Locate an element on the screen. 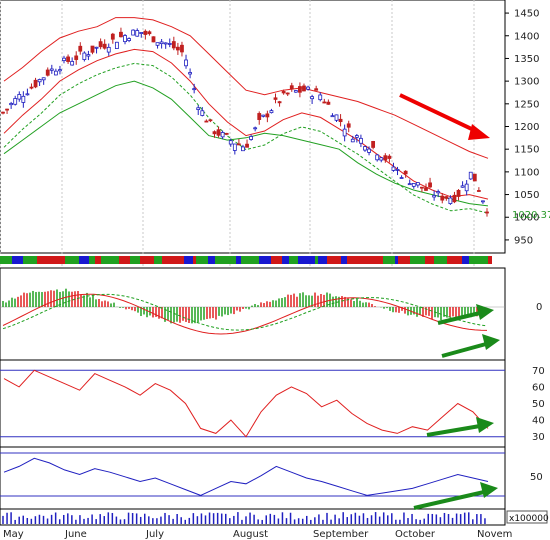 Image resolution: width=550 pixels, height=540 pixels. price-tick: 1200 is located at coordinates (526, 127).